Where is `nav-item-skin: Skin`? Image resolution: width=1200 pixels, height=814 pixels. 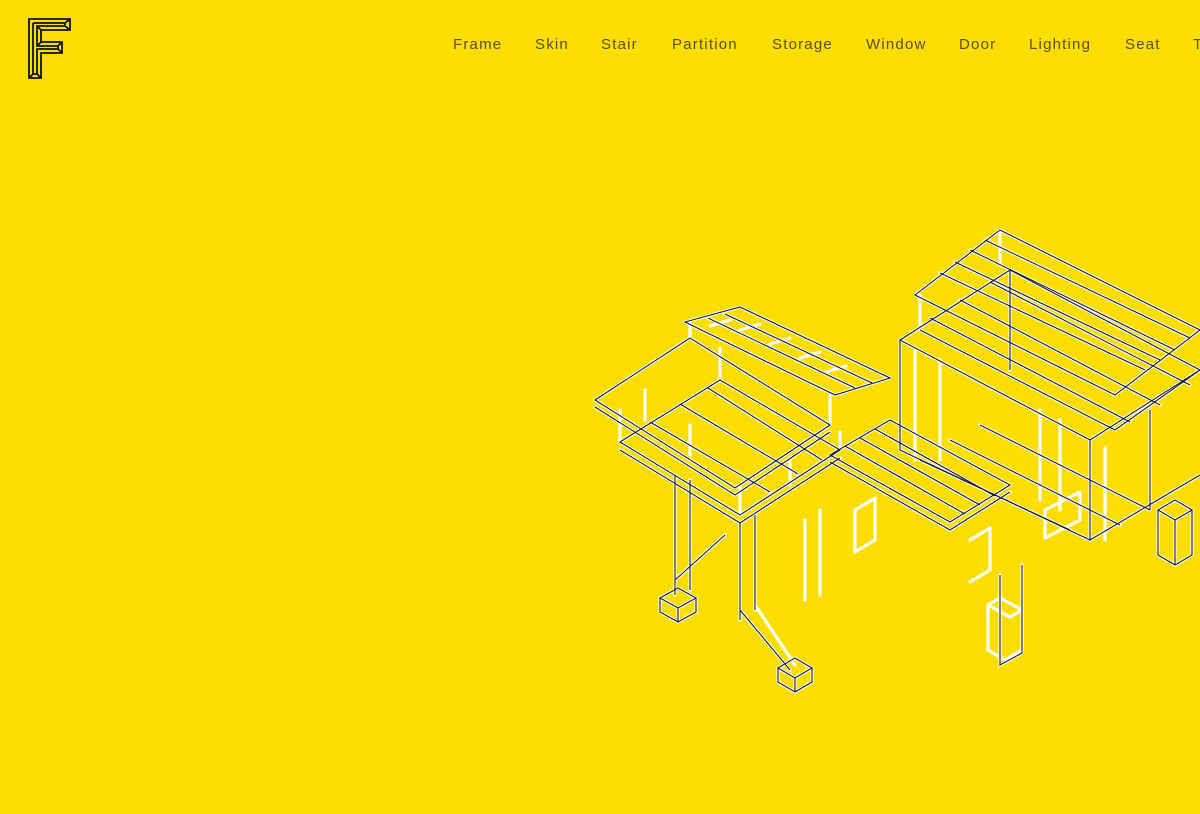
nav-item-skin: Skin is located at coordinates (552, 44).